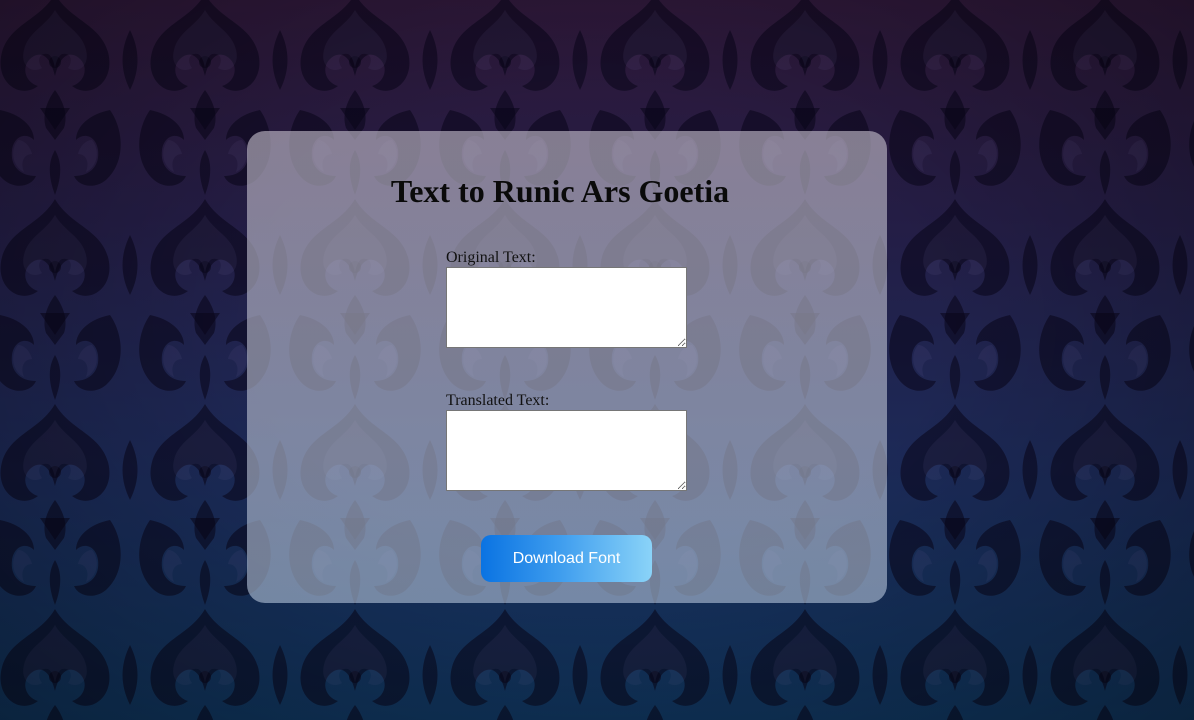 The width and height of the screenshot is (1194, 720). Describe the element at coordinates (566, 558) in the screenshot. I see `download-font-button: Download Font` at that location.